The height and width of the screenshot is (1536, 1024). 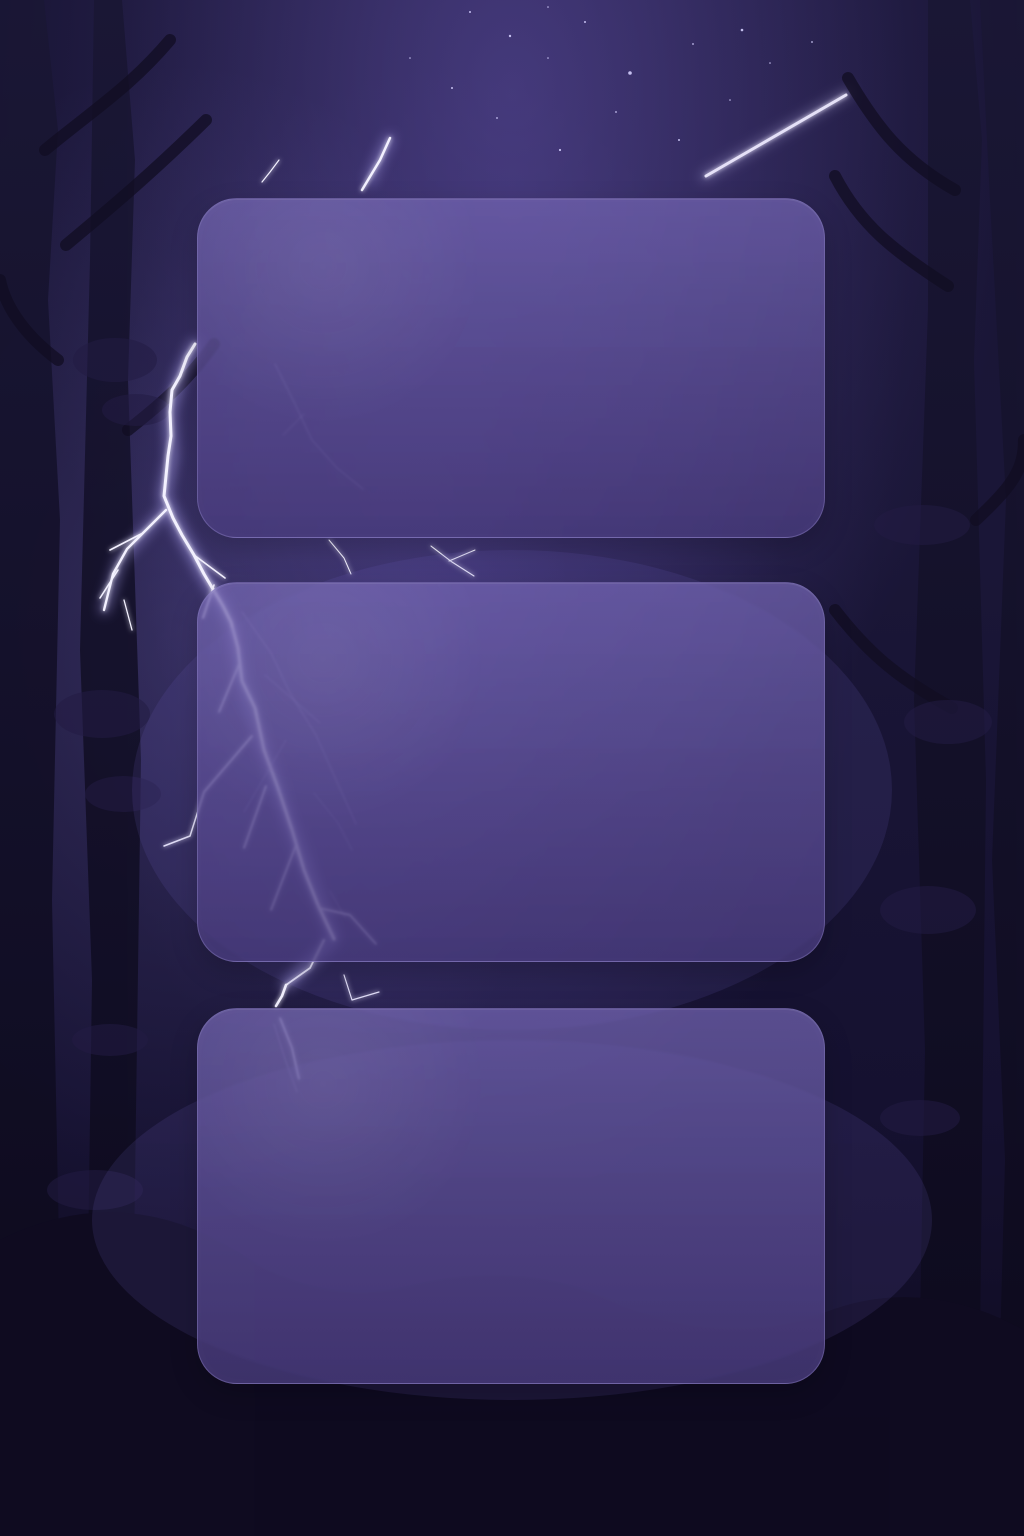 What do you see at coordinates (611, 79) in the screenshot?
I see `stars` at bounding box center [611, 79].